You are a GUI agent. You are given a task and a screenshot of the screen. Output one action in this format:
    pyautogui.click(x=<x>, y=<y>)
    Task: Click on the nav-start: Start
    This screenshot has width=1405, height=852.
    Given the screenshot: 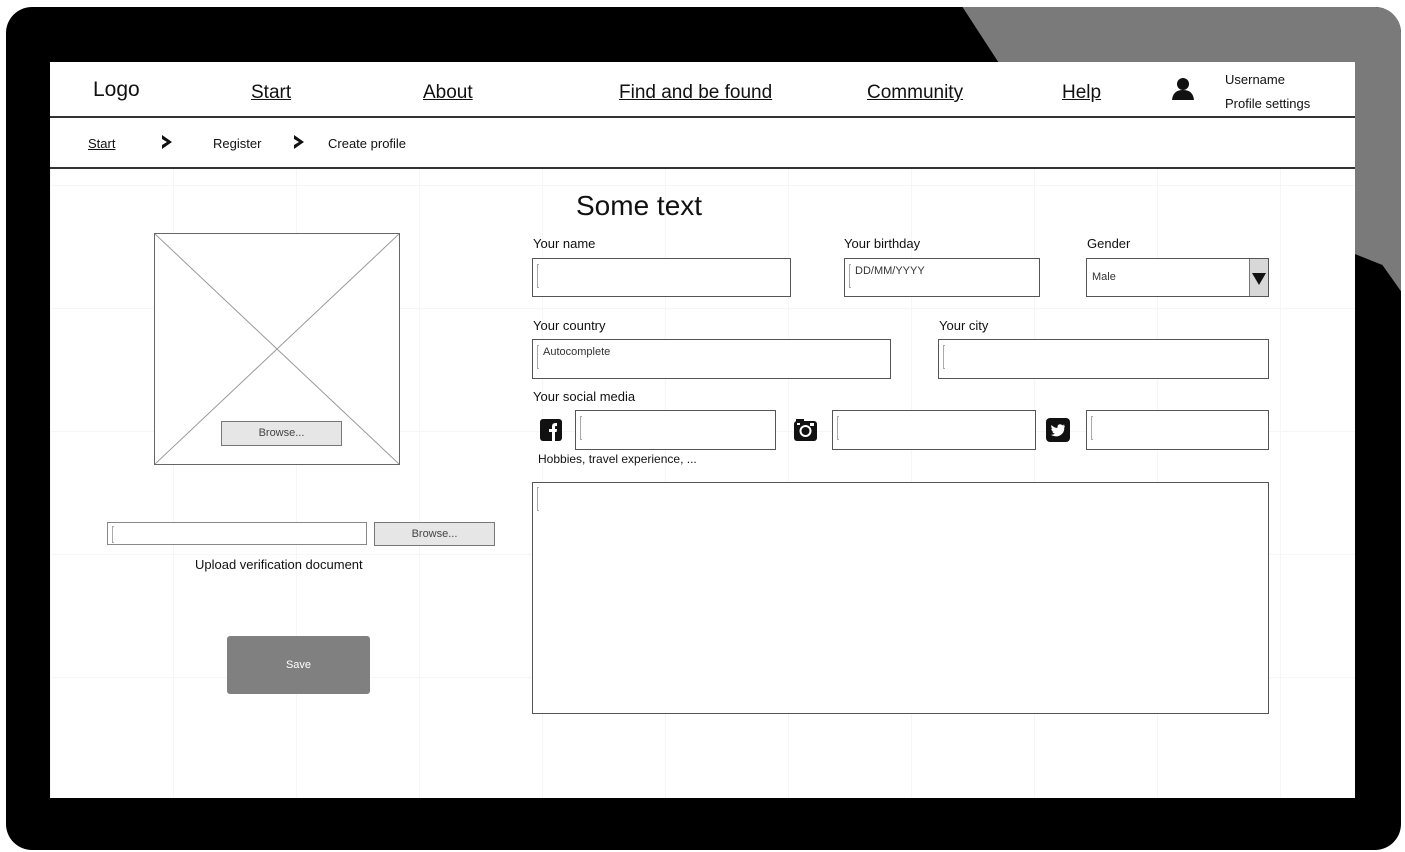 What is the action you would take?
    pyautogui.click(x=271, y=93)
    